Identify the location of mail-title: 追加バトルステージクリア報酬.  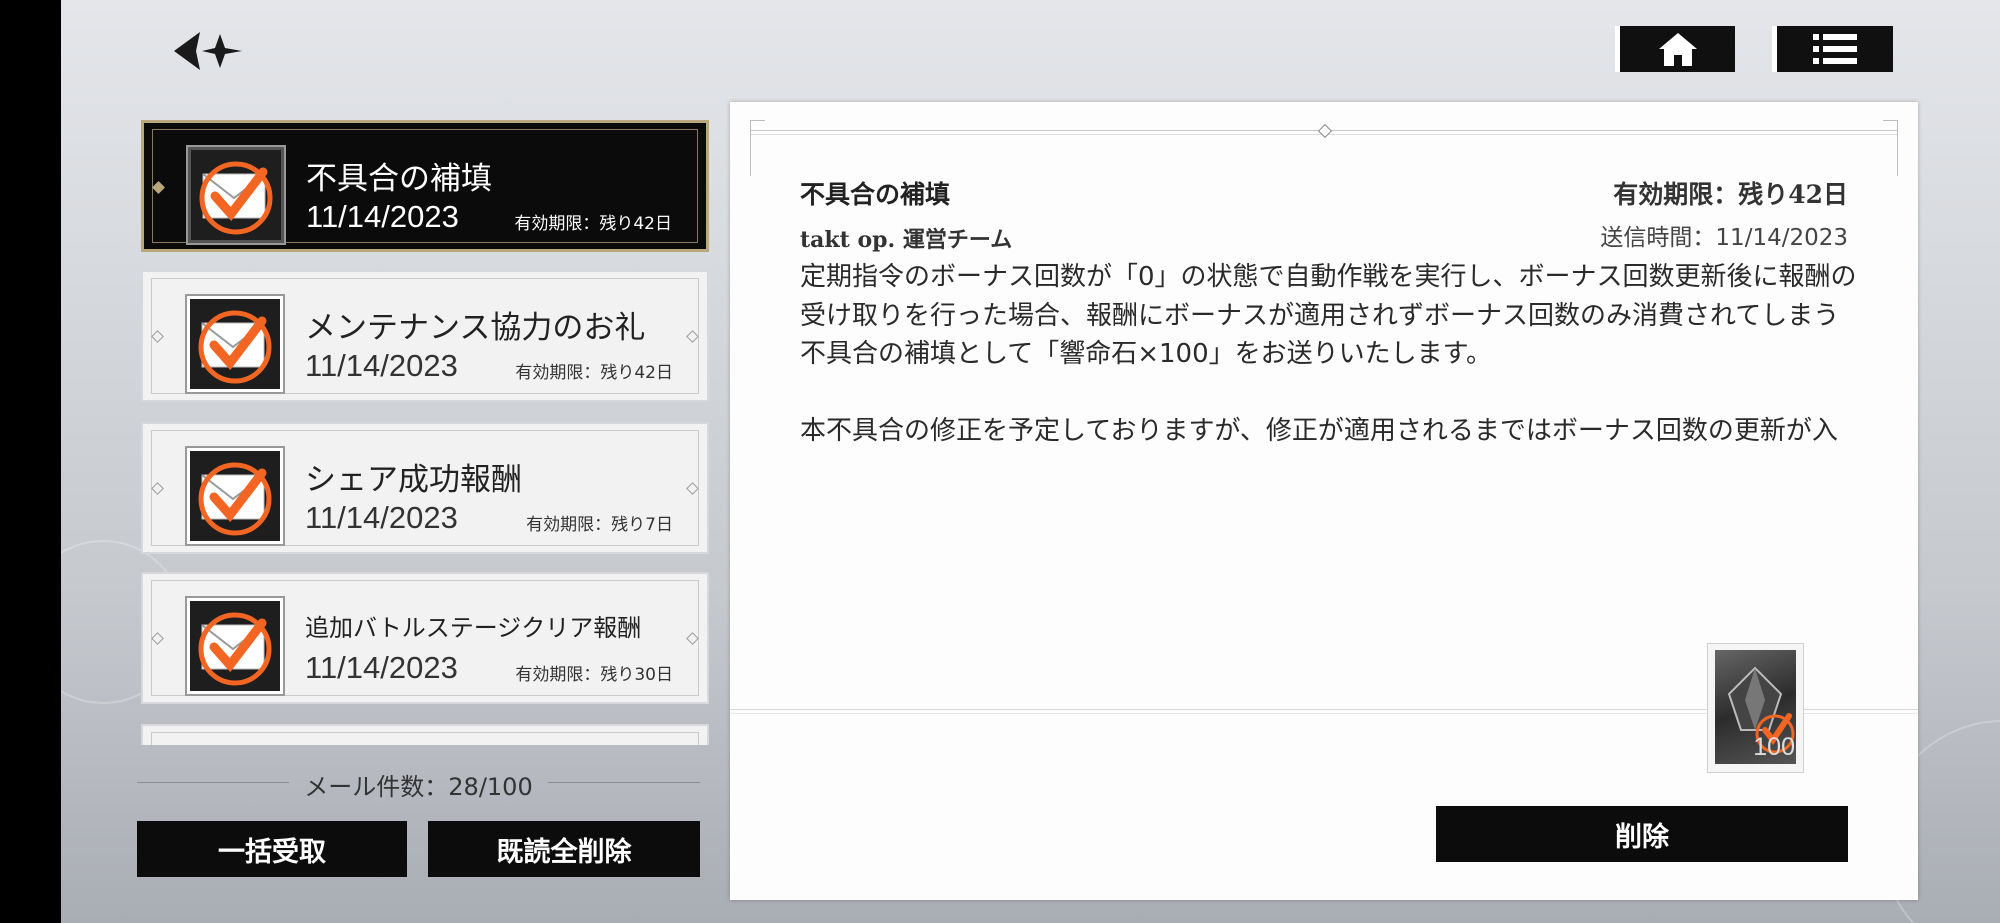
(473, 628).